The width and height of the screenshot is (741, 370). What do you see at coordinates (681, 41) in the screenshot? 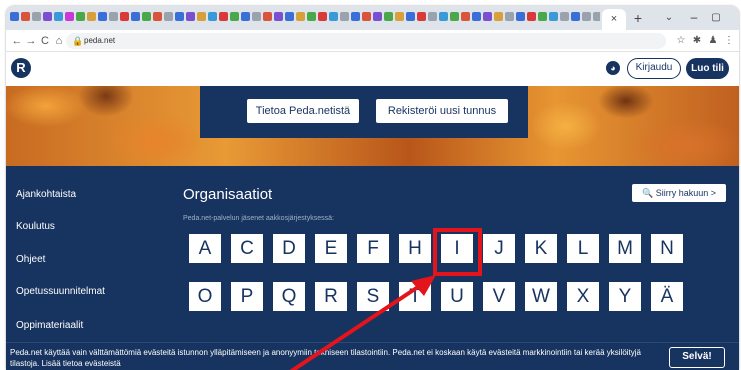
I see `bookmark-star-icon: ☆` at bounding box center [681, 41].